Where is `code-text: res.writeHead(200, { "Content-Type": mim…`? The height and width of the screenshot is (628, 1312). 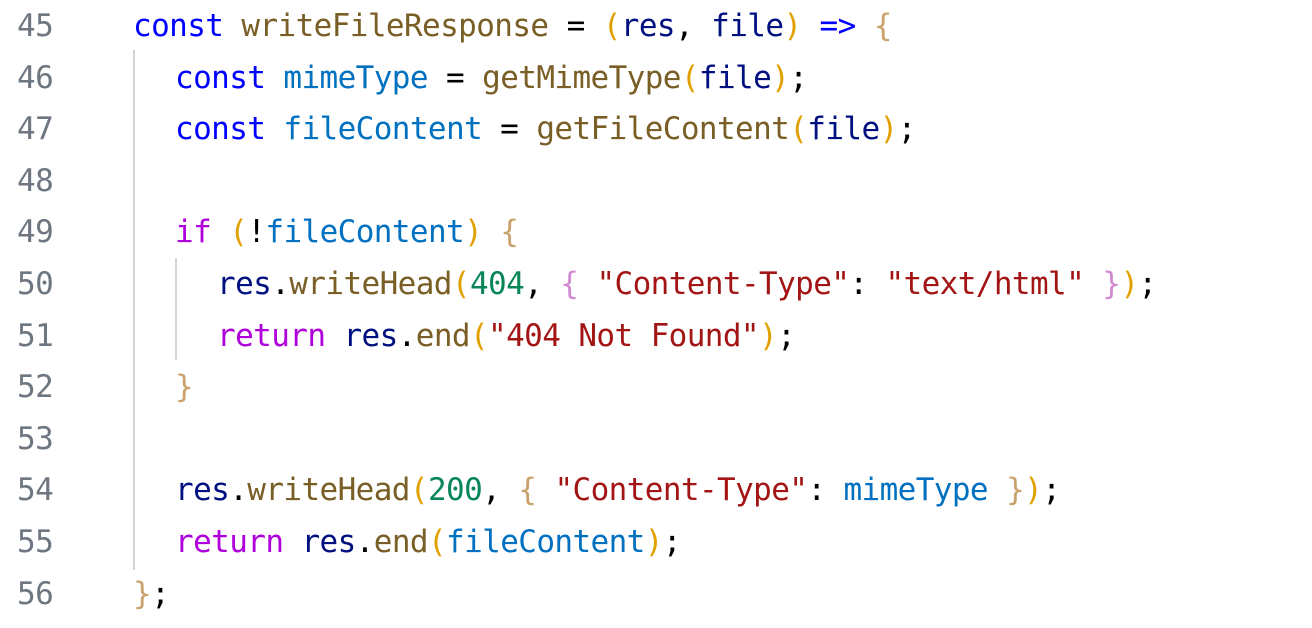 code-text: res.writeHead(200, { "Content-Type": mim… is located at coordinates (618, 490).